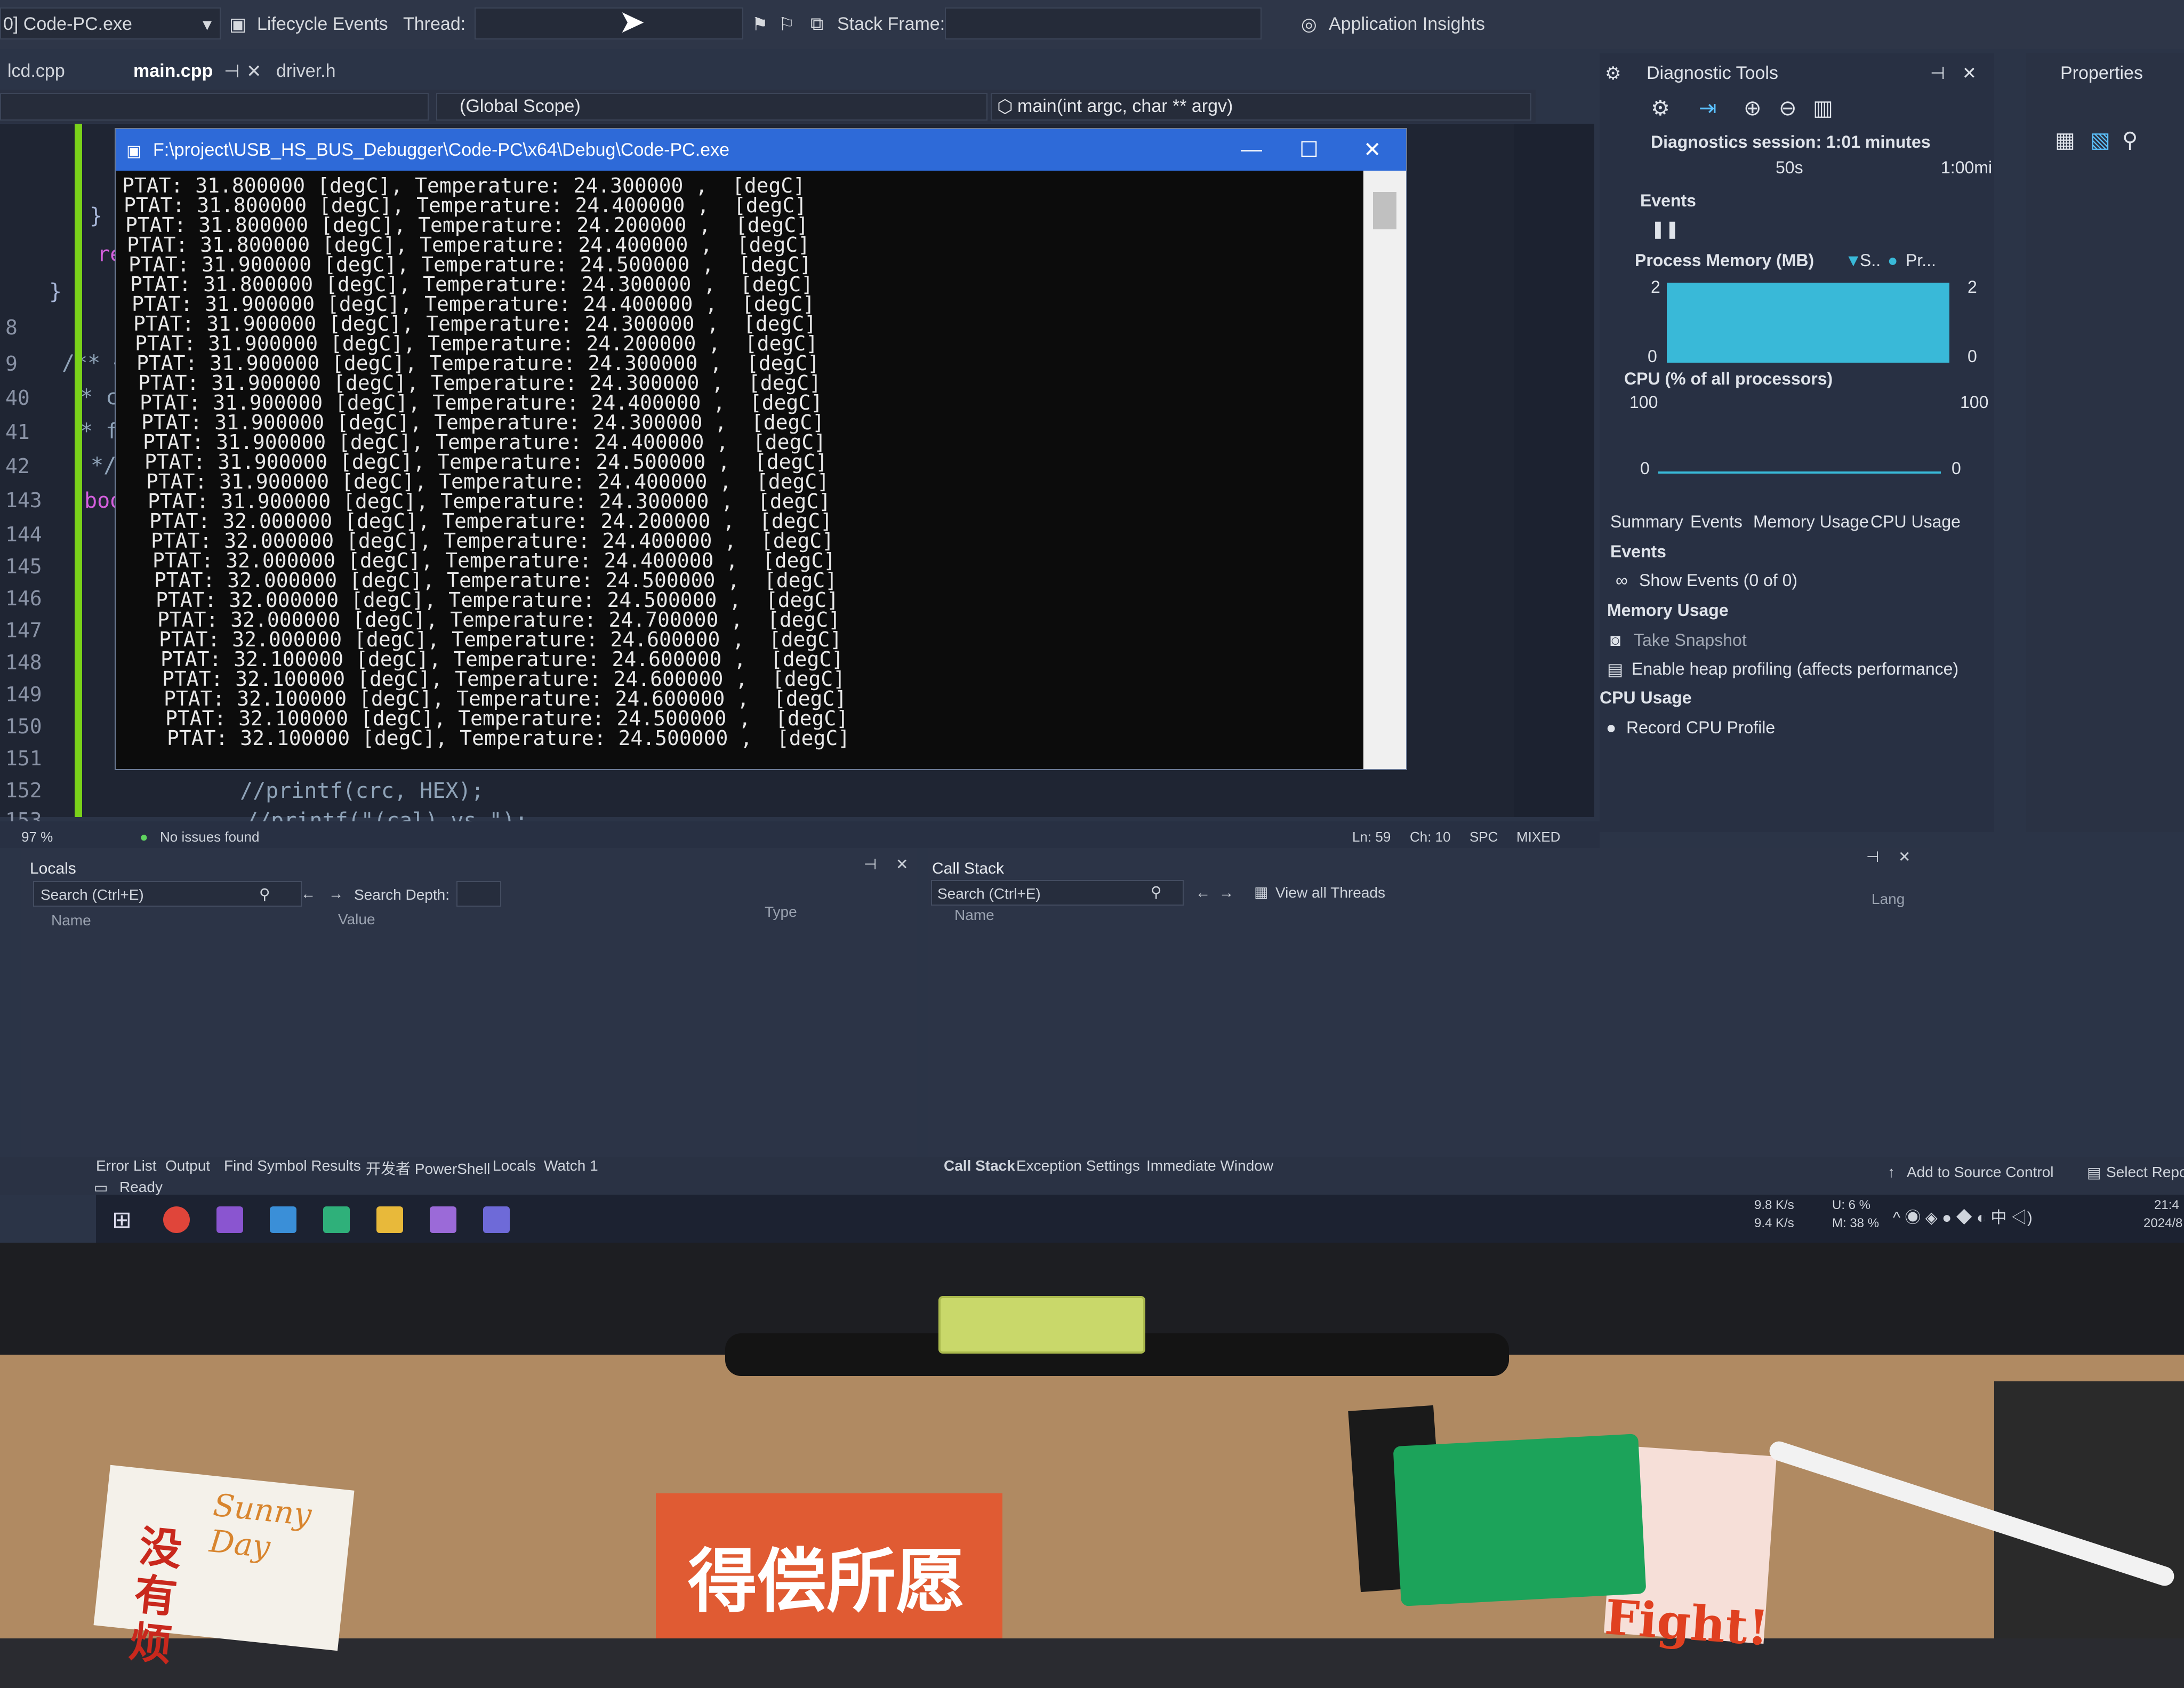 Image resolution: width=2184 pixels, height=1688 pixels. Describe the element at coordinates (1718, 580) in the screenshot. I see `show-events-link: Show Events (0 of 0)` at that location.